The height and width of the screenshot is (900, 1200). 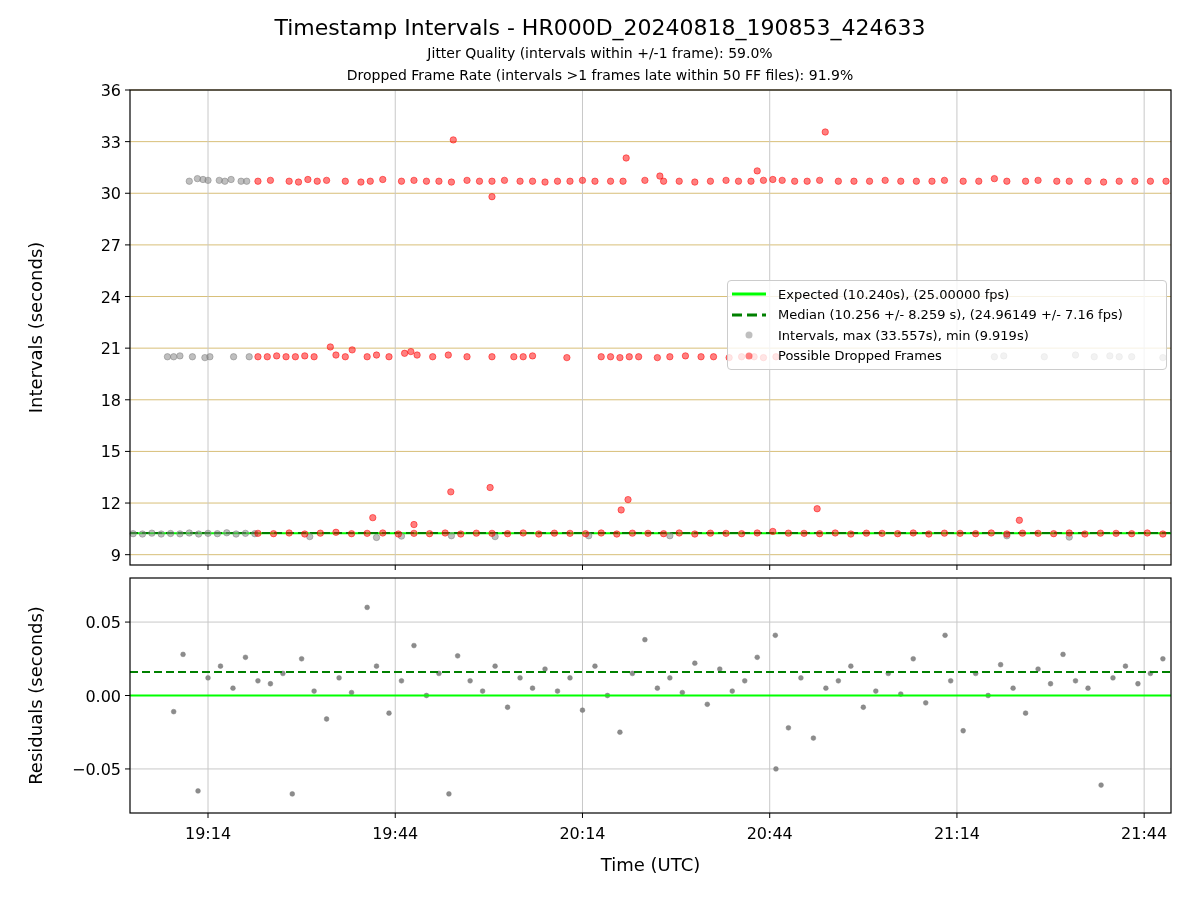 What do you see at coordinates (208, 833) in the screenshot?
I see `tick-label: 19:14` at bounding box center [208, 833].